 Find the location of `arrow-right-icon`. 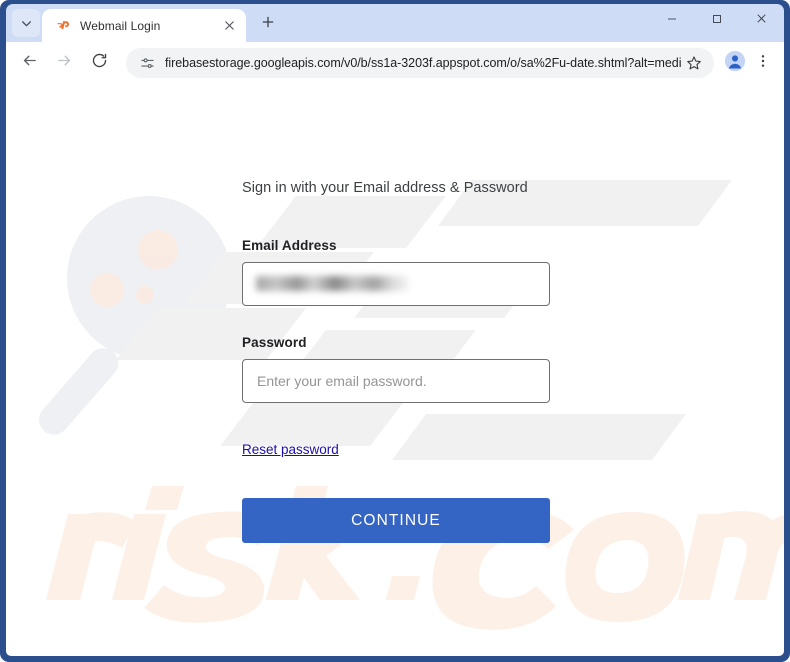

arrow-right-icon is located at coordinates (64, 63).